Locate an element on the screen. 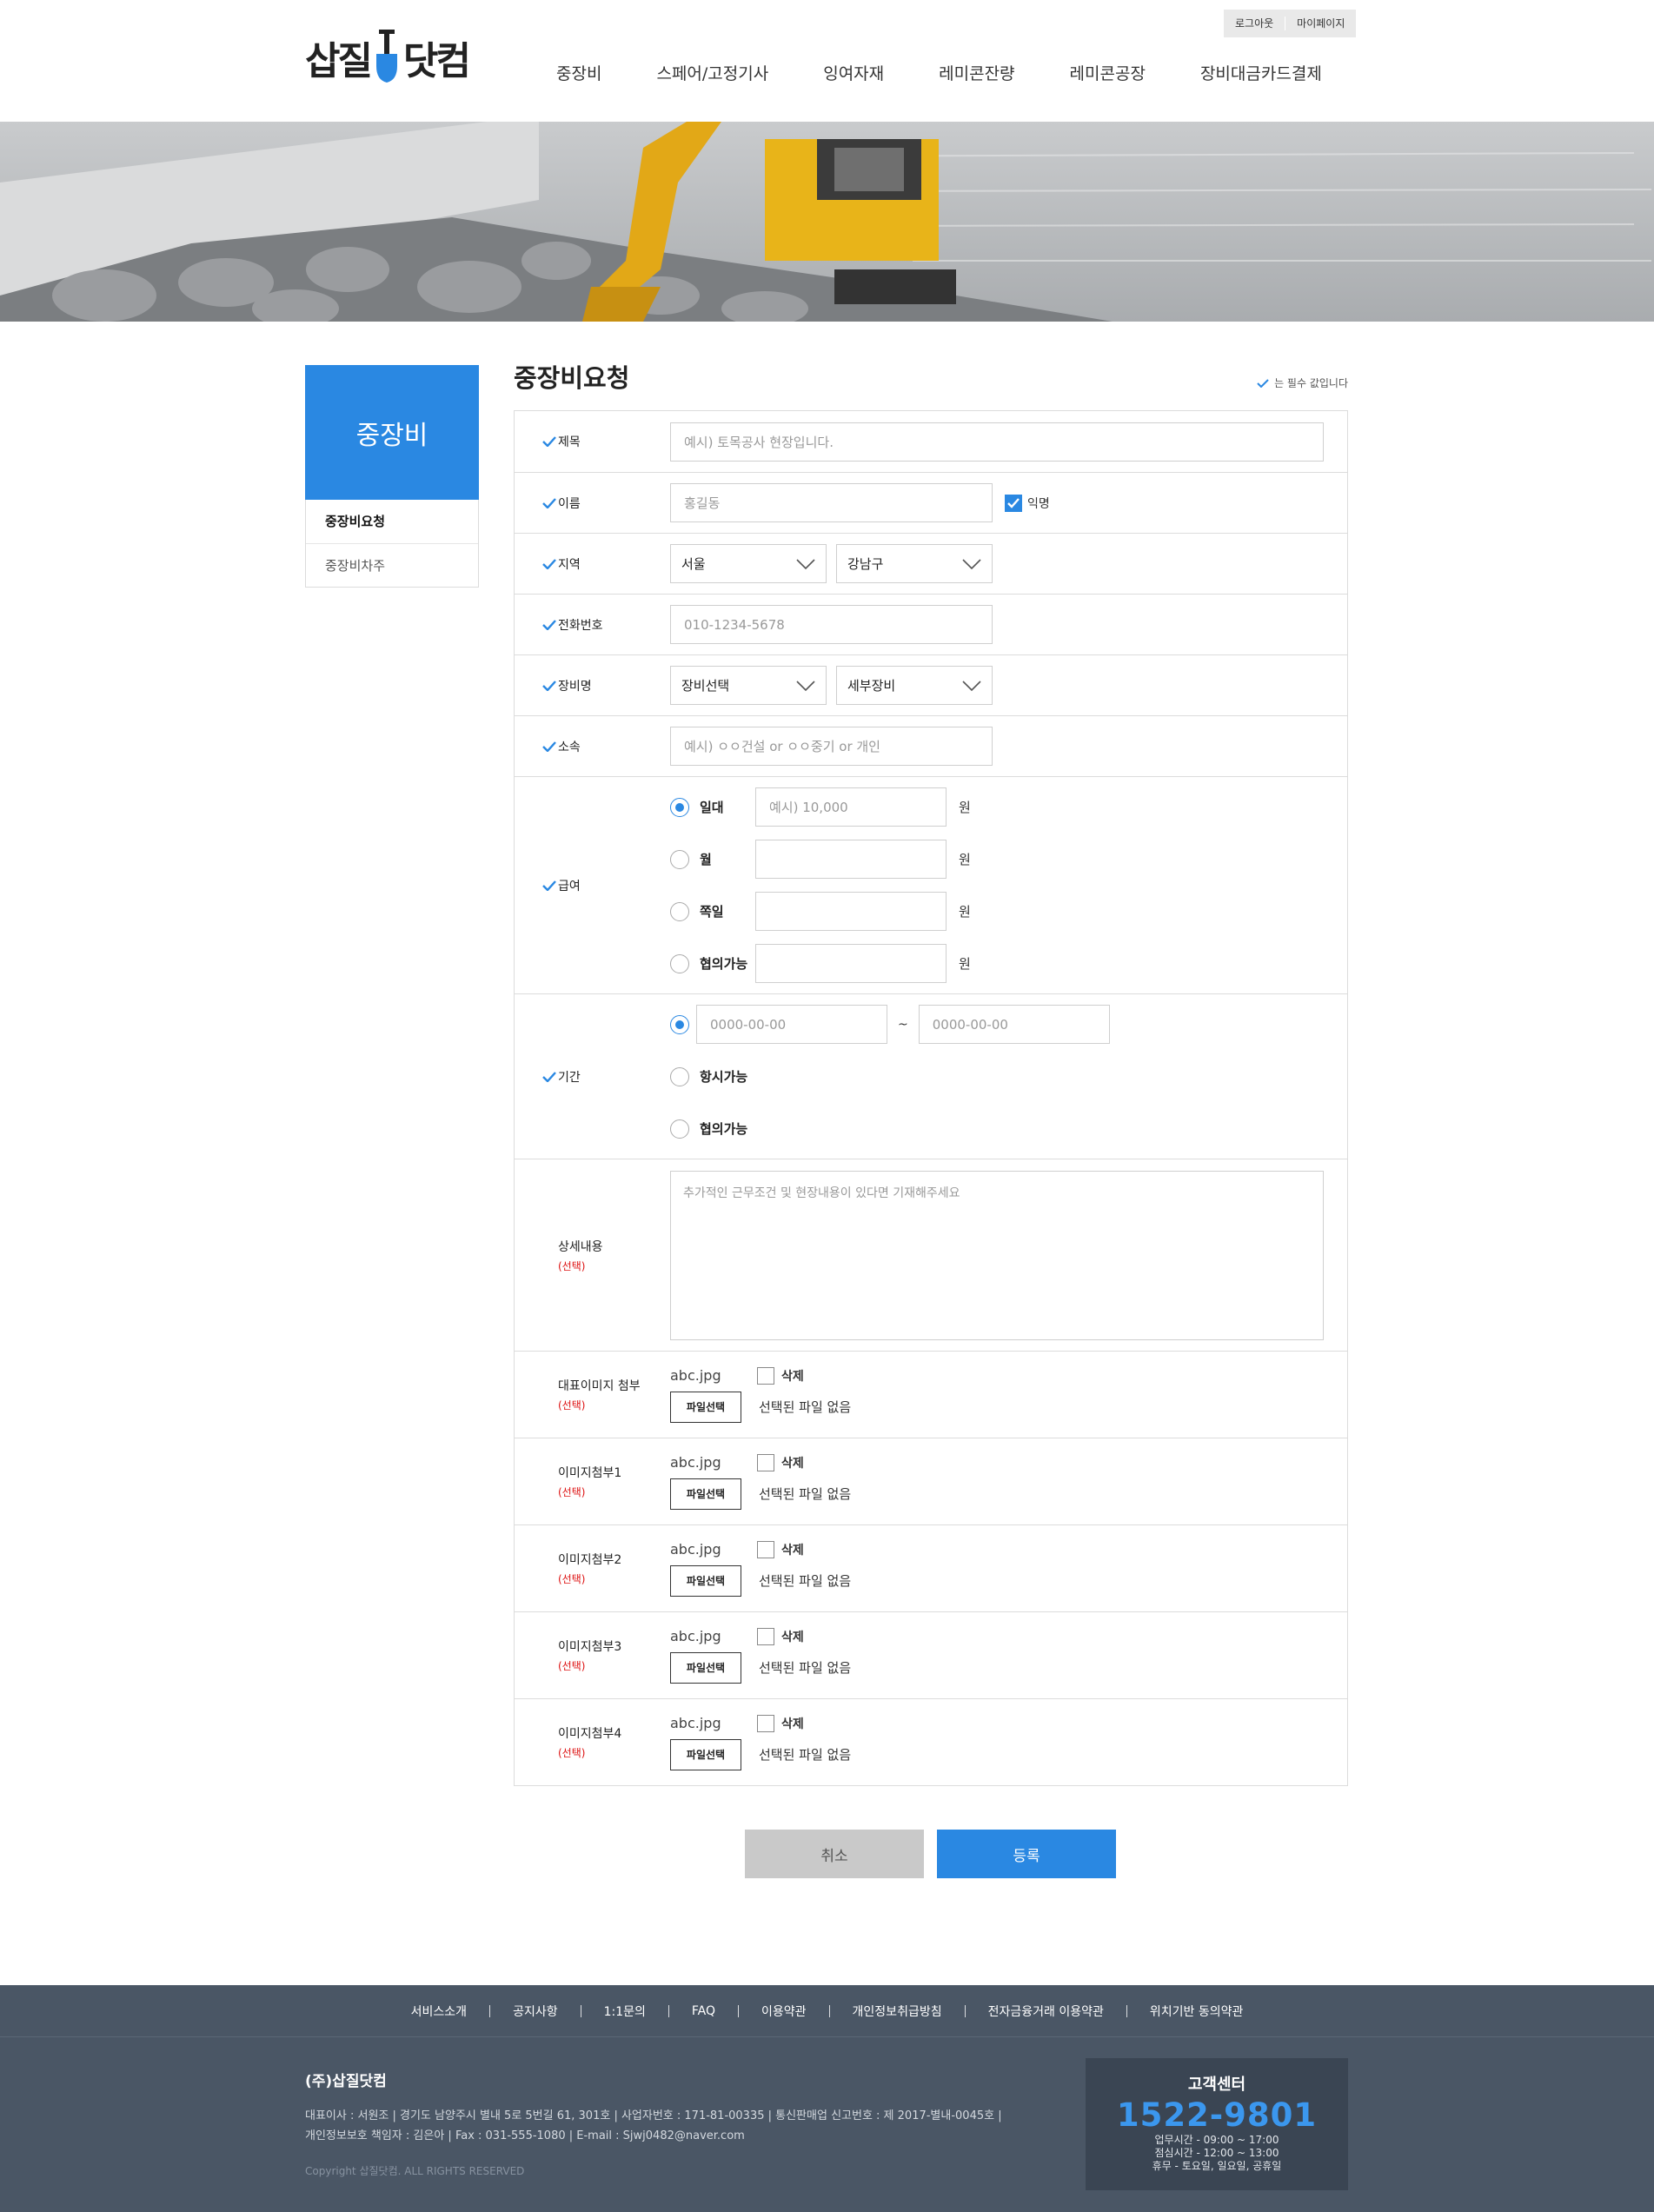 The image size is (1654, 2212). label-text: 이미지첨부4 is located at coordinates (590, 1734).